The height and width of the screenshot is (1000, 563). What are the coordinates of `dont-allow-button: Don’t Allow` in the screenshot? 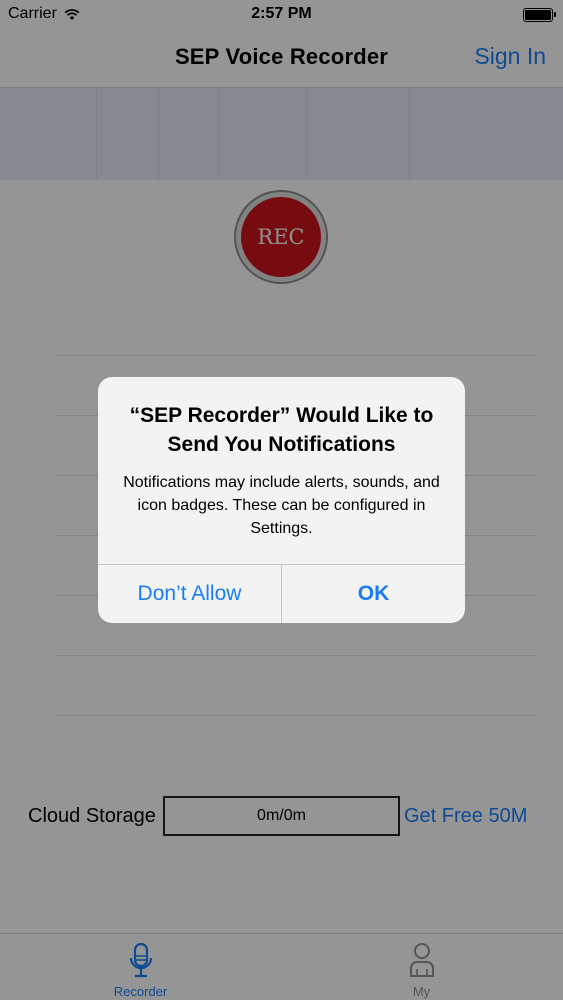 It's located at (190, 594).